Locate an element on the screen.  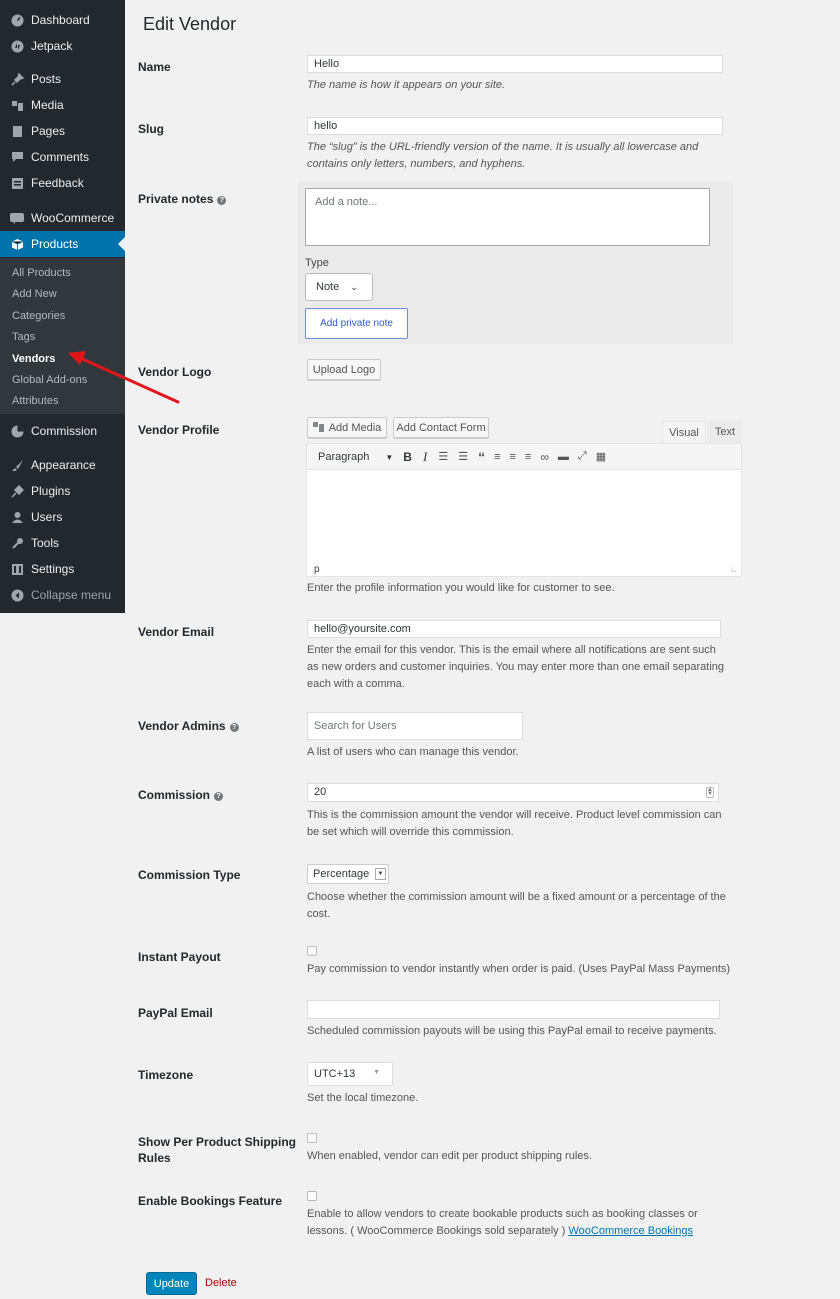
add-contact-form-button: Add Contact Form is located at coordinates (441, 427).